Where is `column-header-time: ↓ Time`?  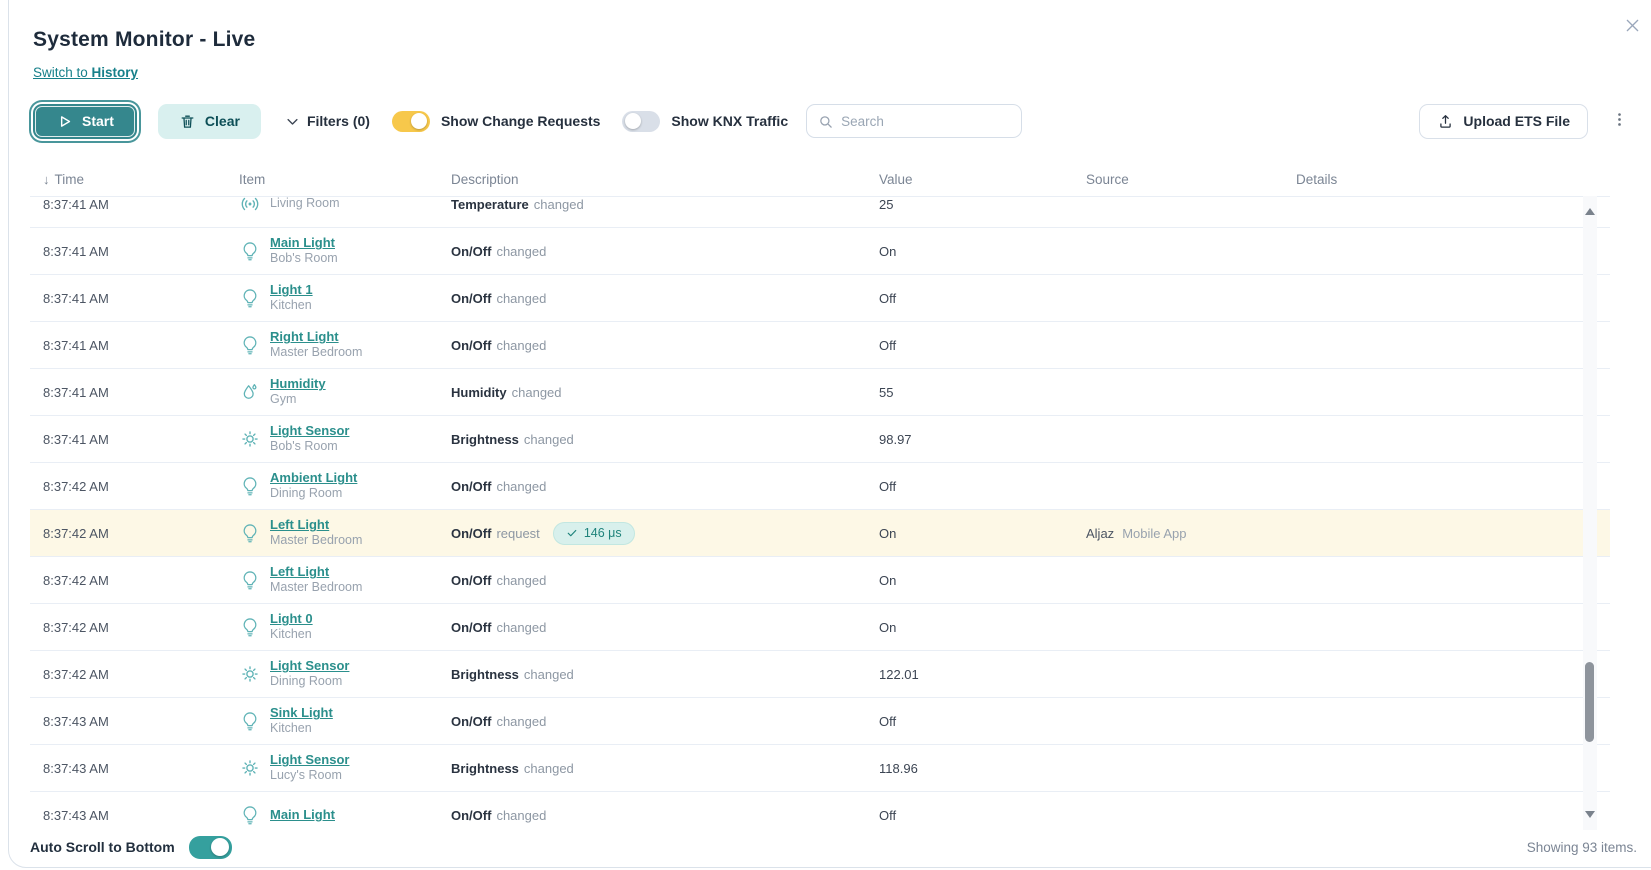
column-header-time: ↓ Time is located at coordinates (134, 179).